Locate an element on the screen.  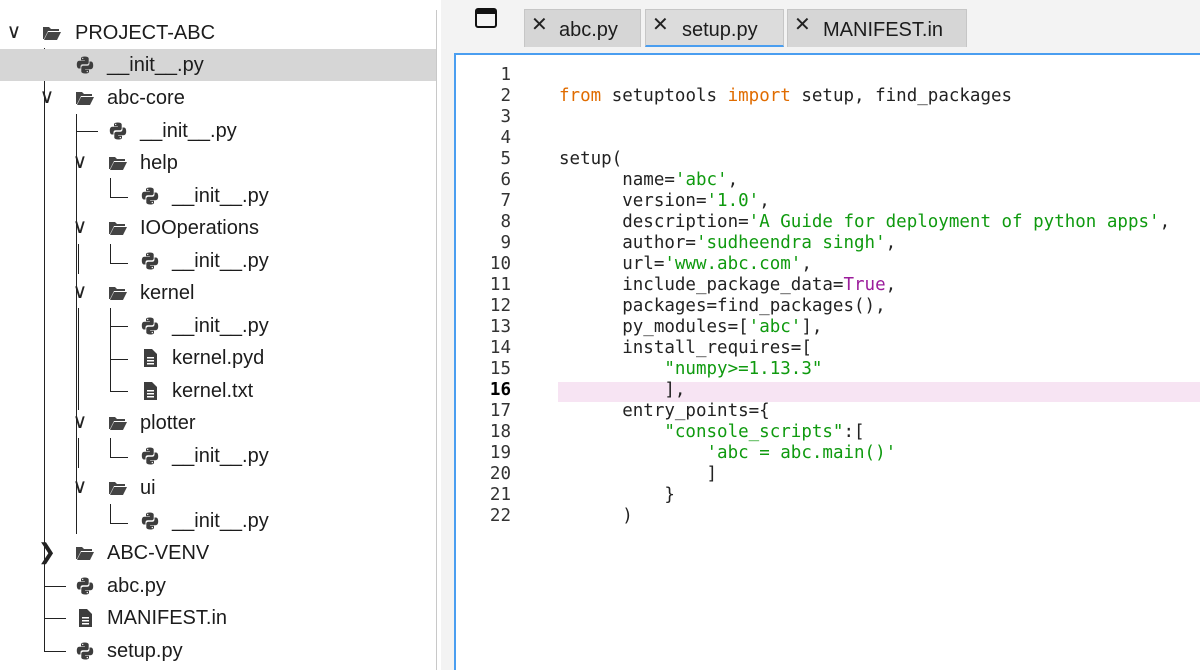
code-line: entry_points={ is located at coordinates (664, 411).